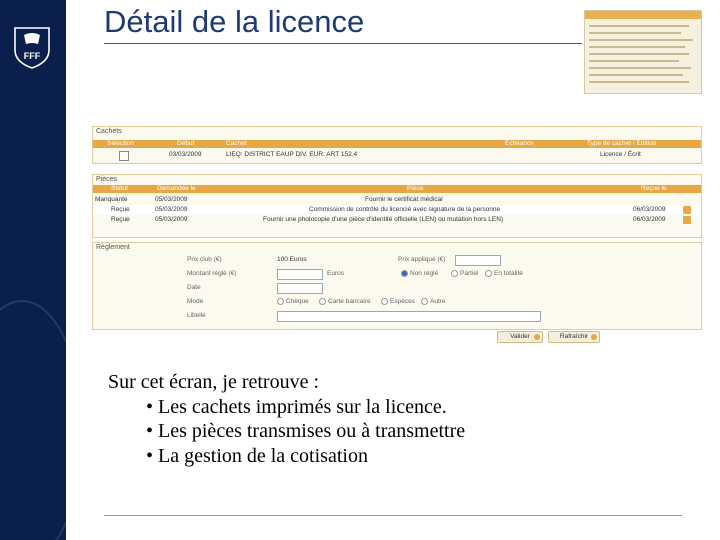 The width and height of the screenshot is (720, 540). What do you see at coordinates (214, 382) in the screenshot?
I see `intro-text: Sur cet écran, je retrouve :` at bounding box center [214, 382].